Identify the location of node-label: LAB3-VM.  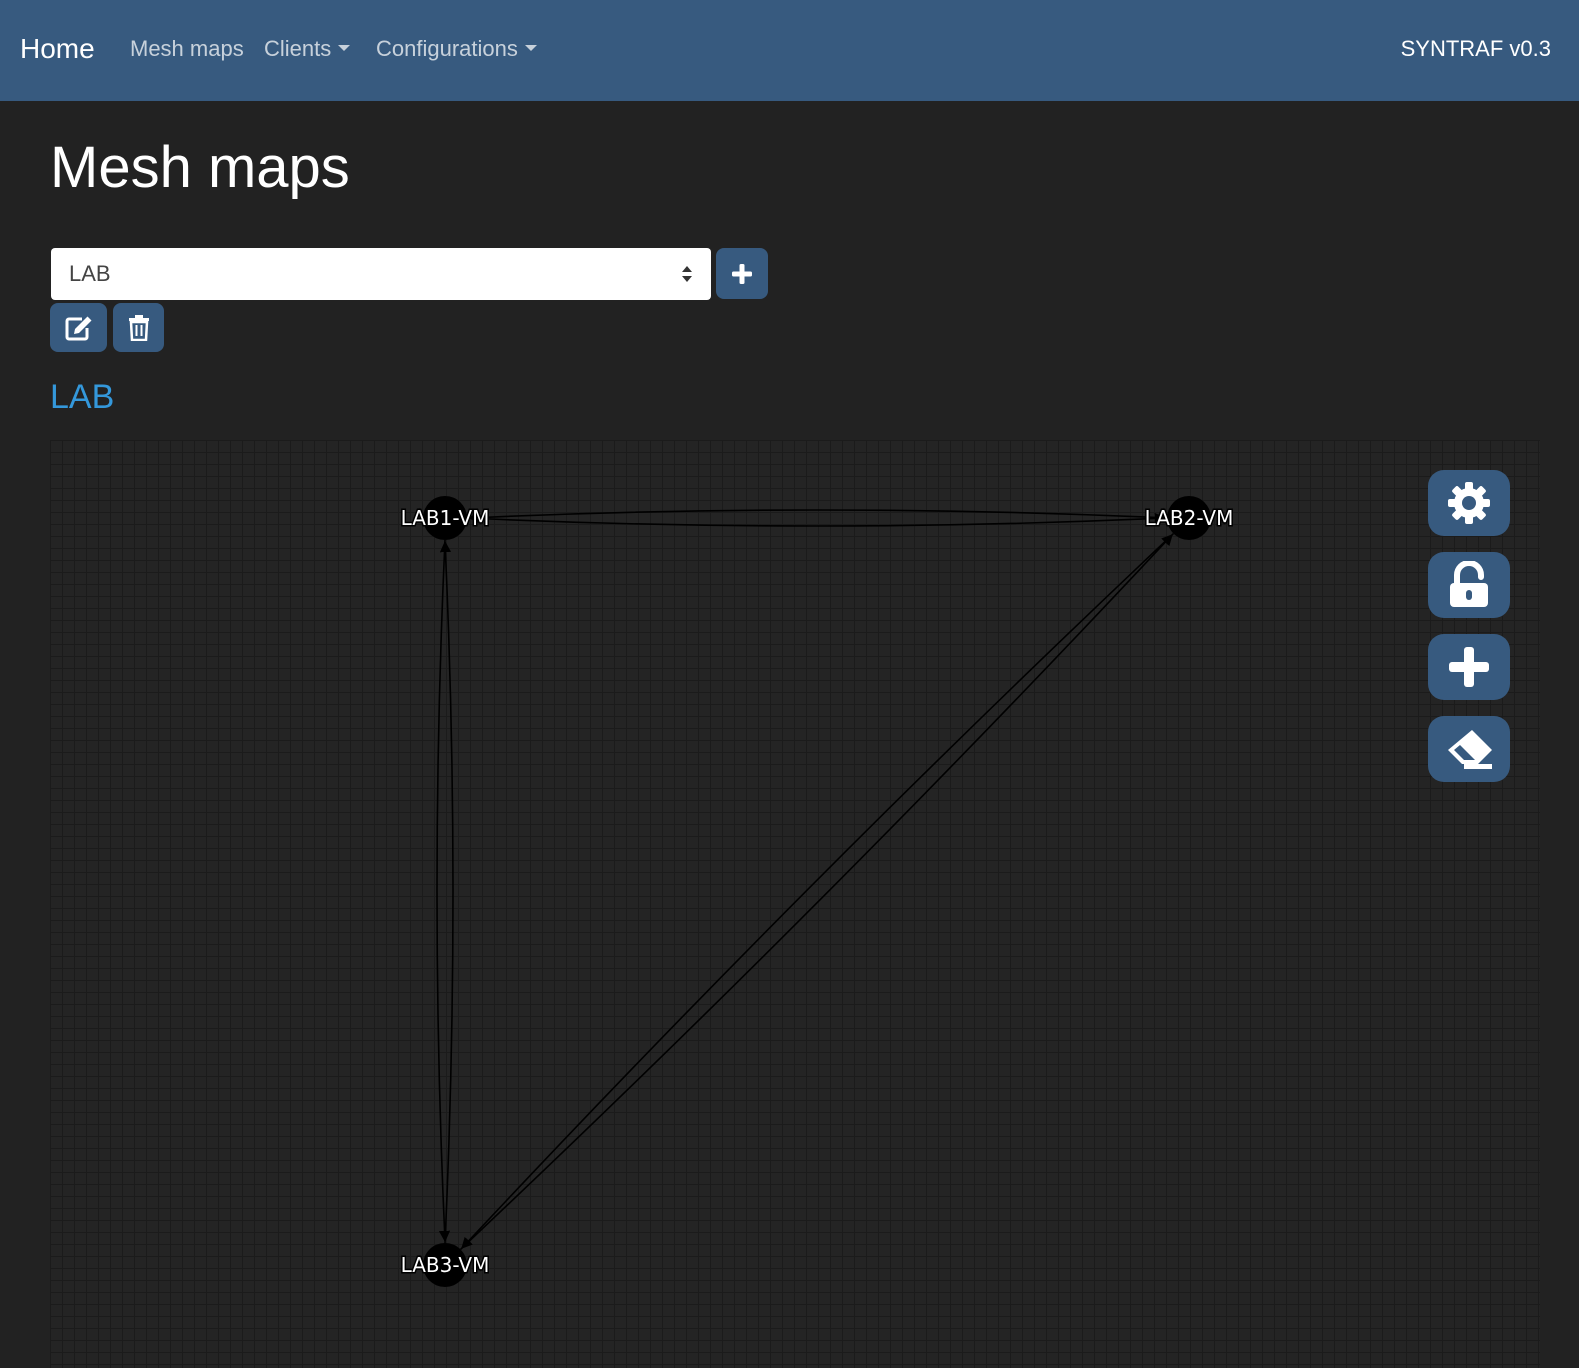
(445, 1265).